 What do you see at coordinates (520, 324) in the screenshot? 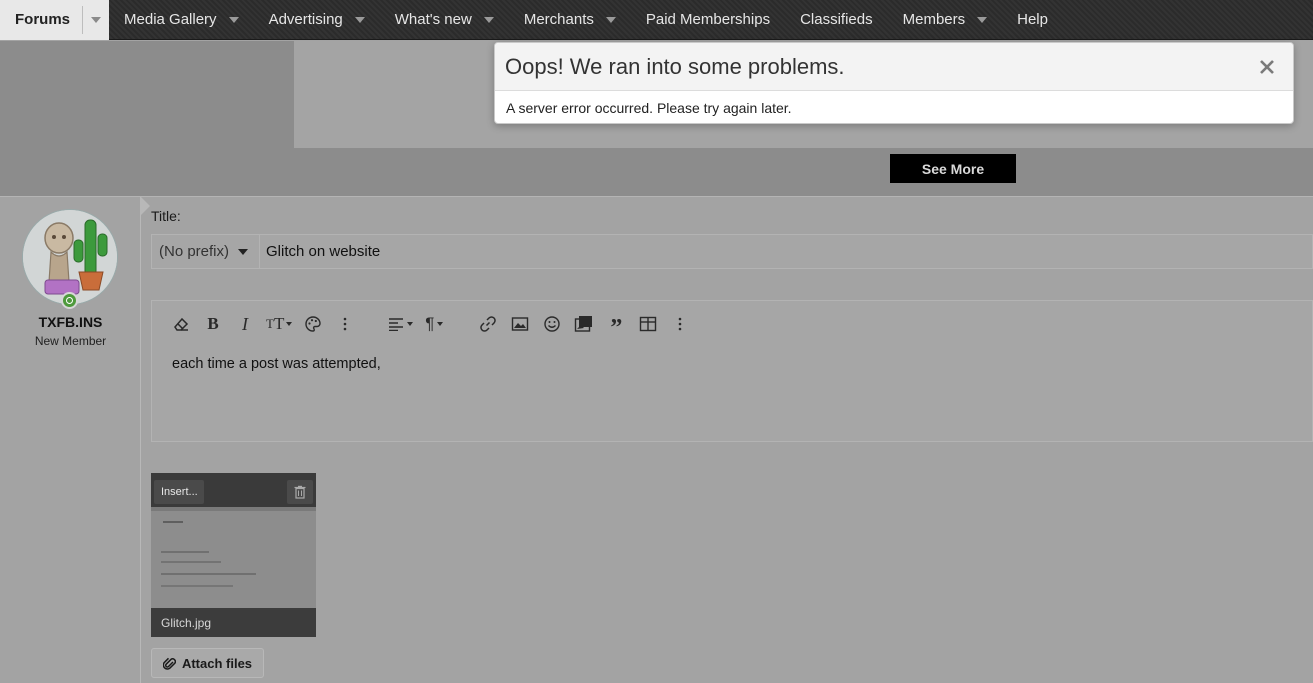
I see `image-icon` at bounding box center [520, 324].